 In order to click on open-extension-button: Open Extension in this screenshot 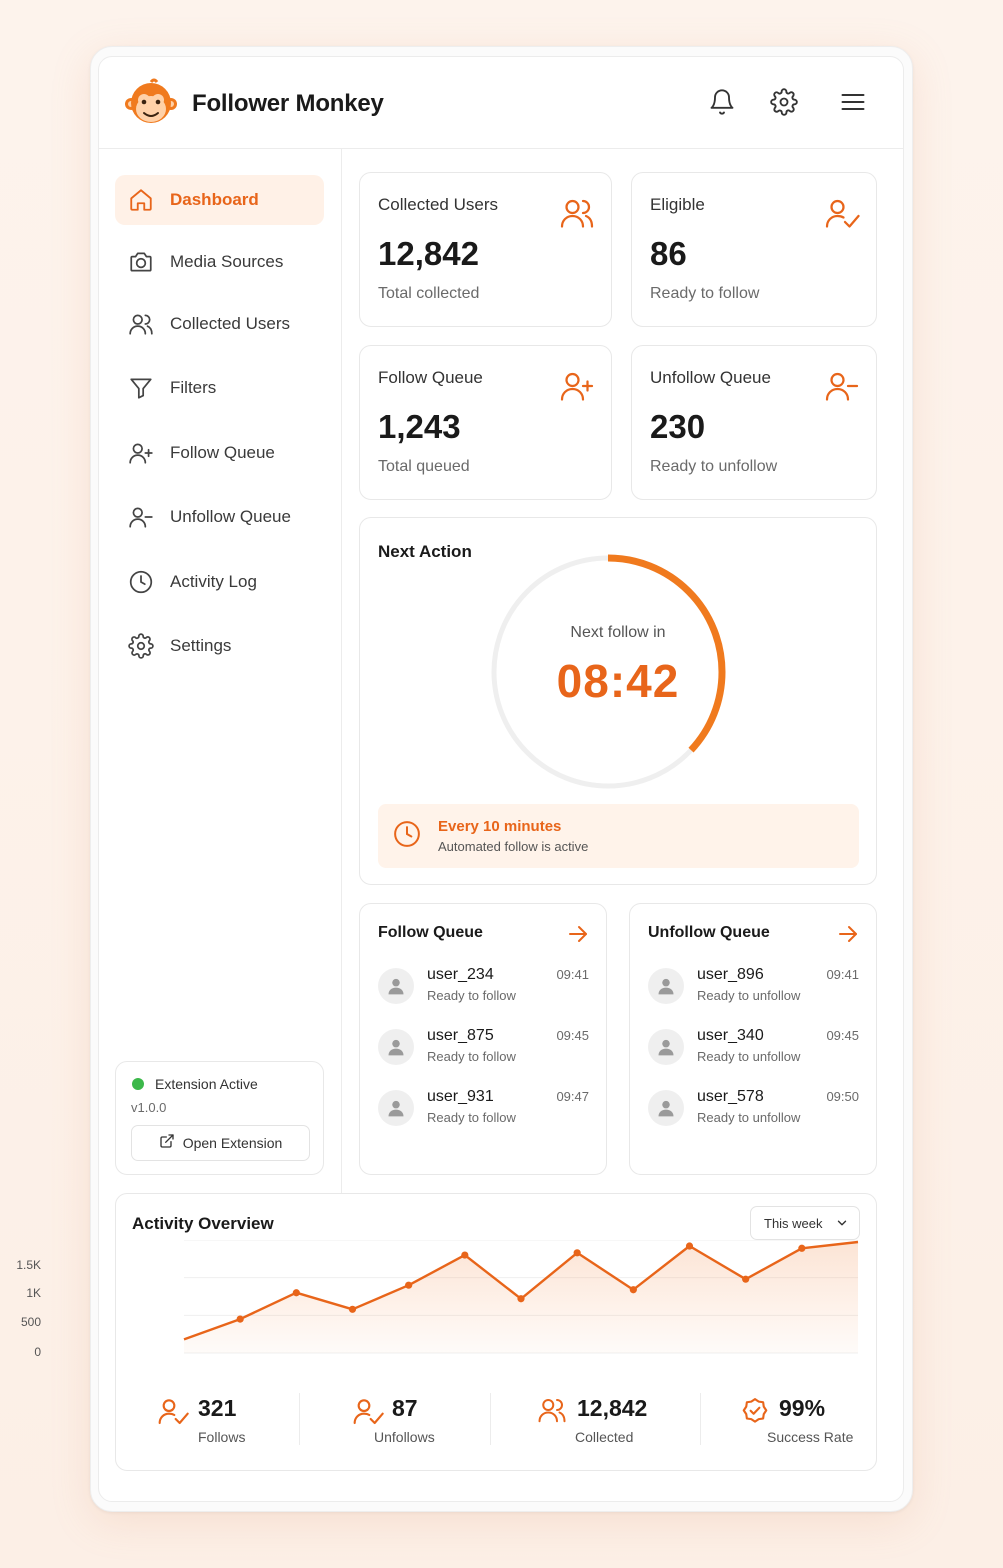, I will do `click(220, 1143)`.